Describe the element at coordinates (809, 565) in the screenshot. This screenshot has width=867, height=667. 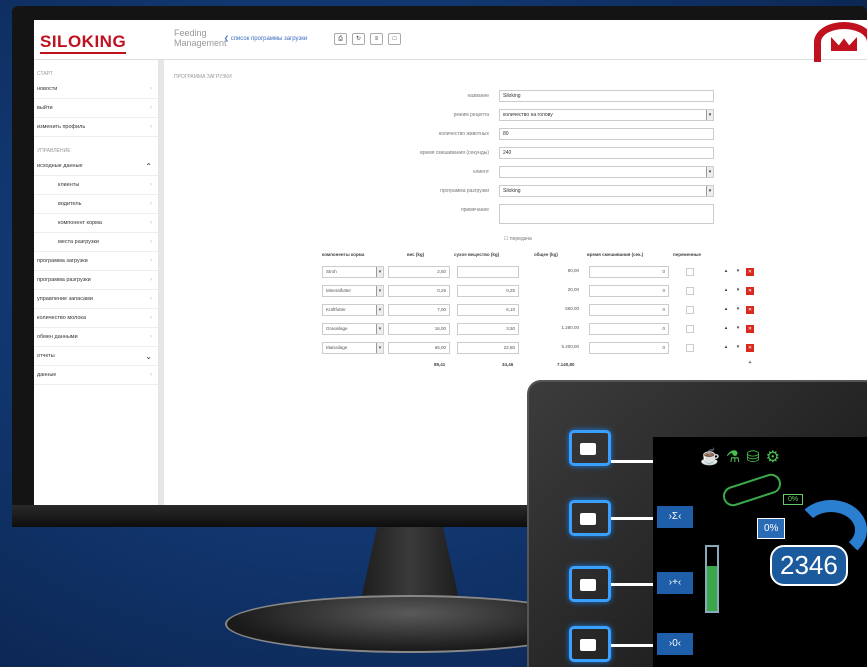
I see `weight-counter: 2346` at that location.